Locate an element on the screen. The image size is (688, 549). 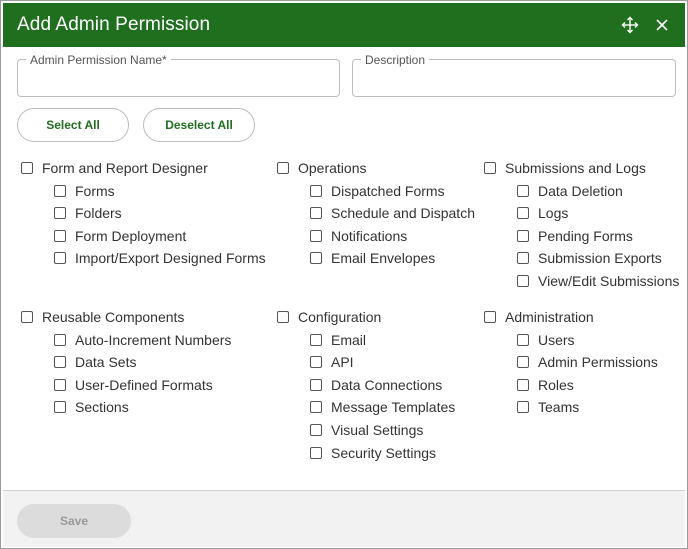
permission-checkbox-users: Users is located at coordinates (546, 340).